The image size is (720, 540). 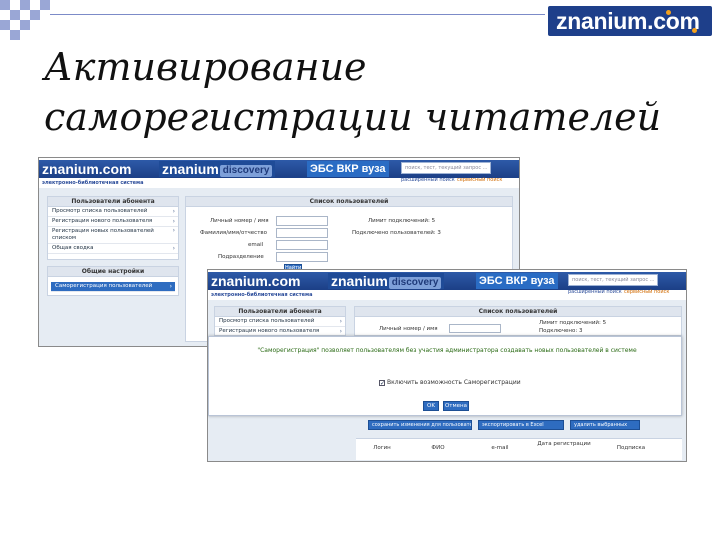 I want to click on connected-users: Подключено пользователей: 3, so click(x=396, y=233).